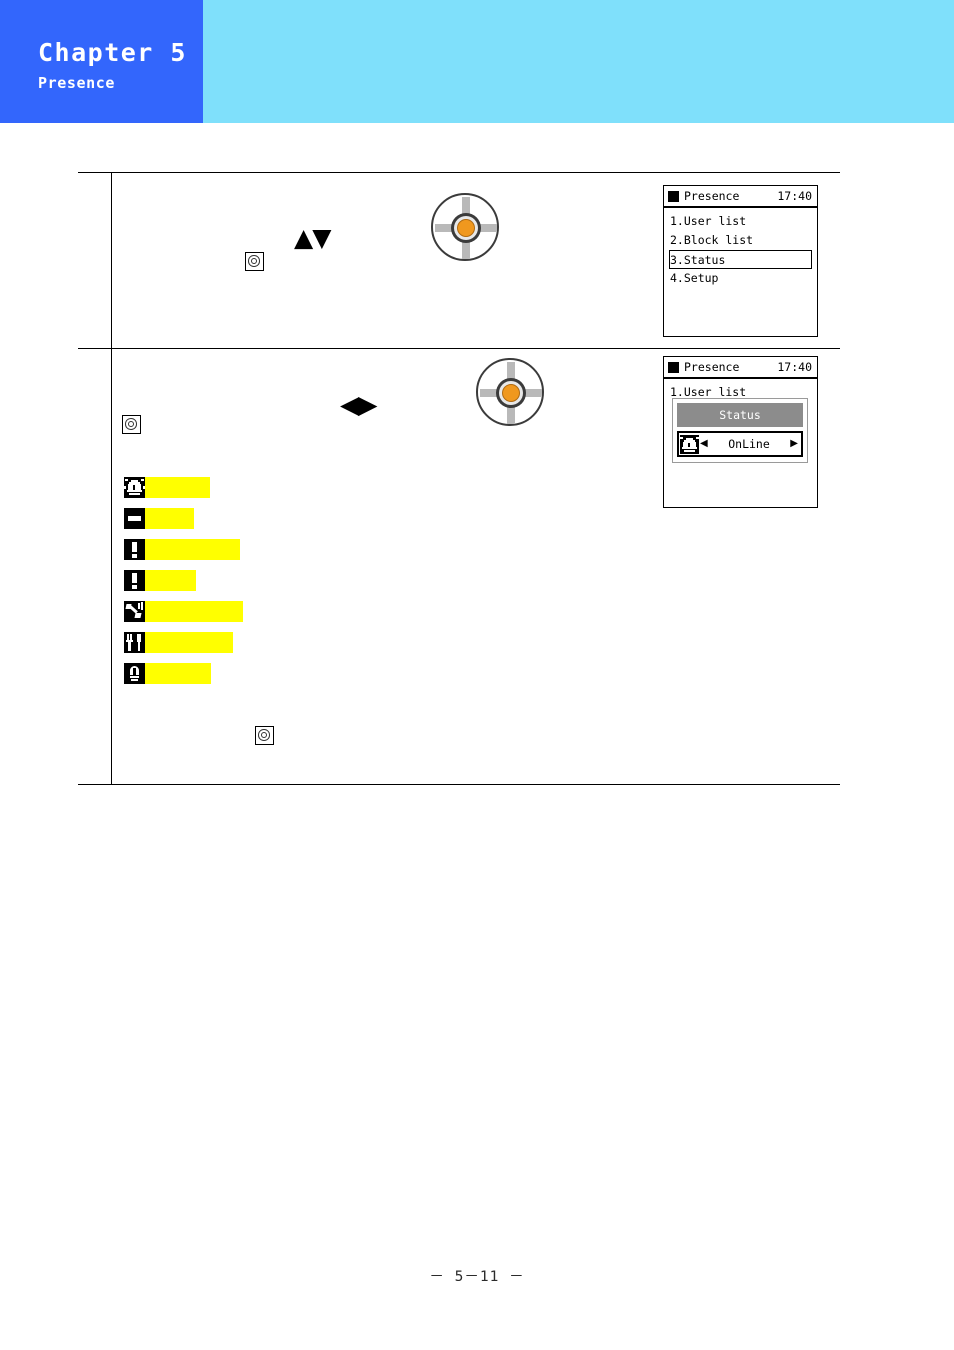  I want to click on lcd-menu-item-user-list: 1.User list, so click(740, 221).